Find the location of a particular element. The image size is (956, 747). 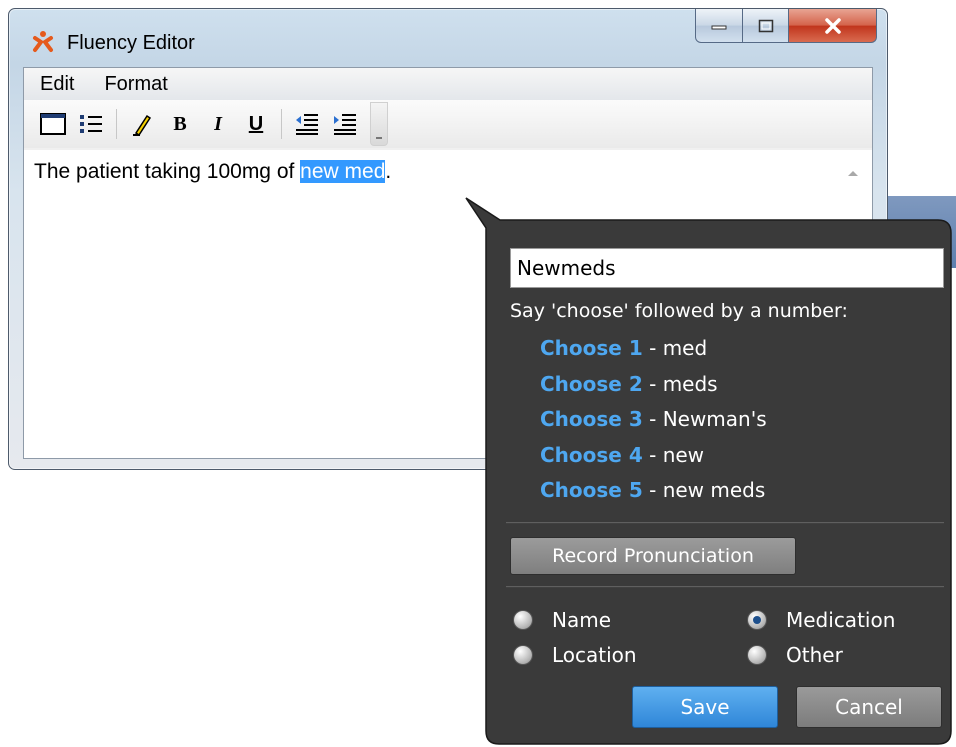

radio-label: Other is located at coordinates (814, 655).